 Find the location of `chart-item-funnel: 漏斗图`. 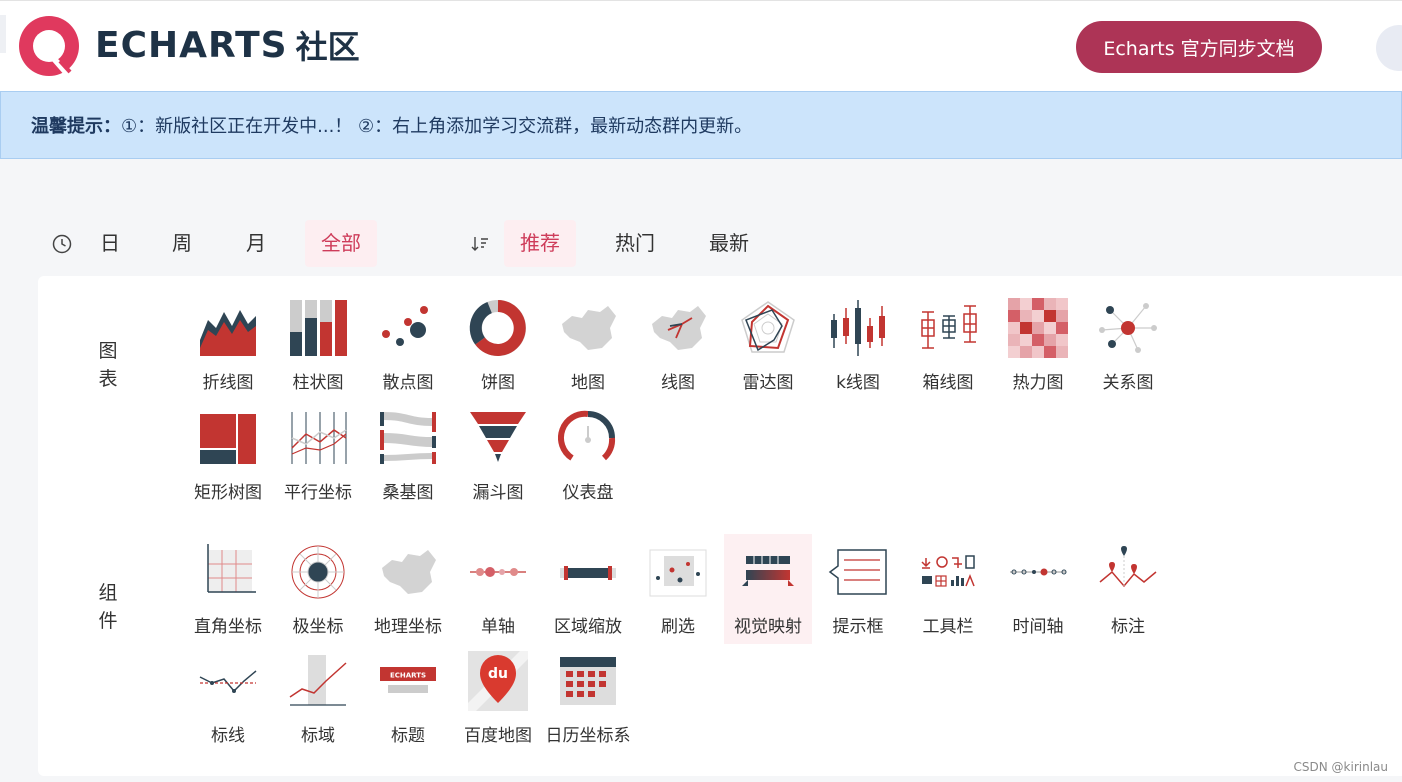

chart-item-funnel: 漏斗图 is located at coordinates (498, 463).